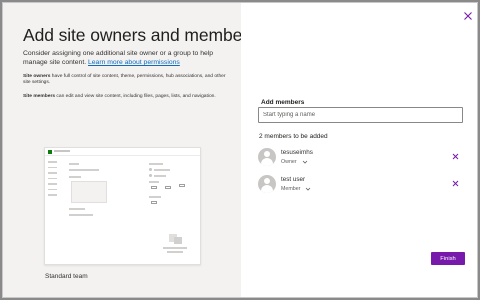 This screenshot has height=300, width=480. Describe the element at coordinates (122, 152) in the screenshot. I see `preview-header` at that location.